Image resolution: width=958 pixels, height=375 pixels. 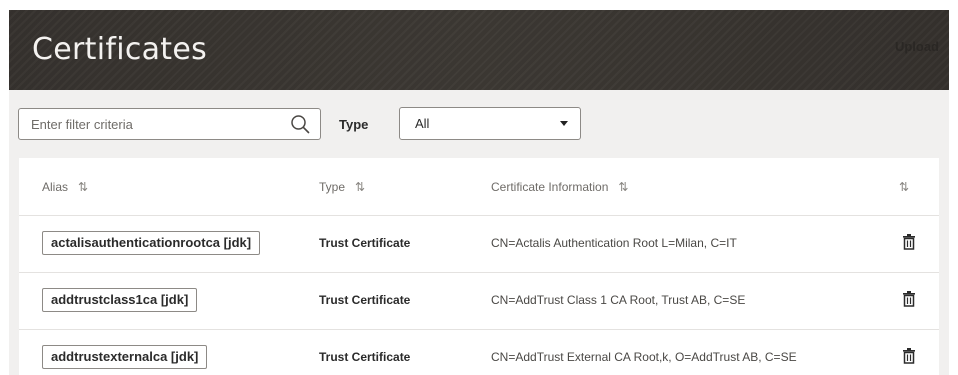 I want to click on column-header-label: Alias, so click(x=55, y=187).